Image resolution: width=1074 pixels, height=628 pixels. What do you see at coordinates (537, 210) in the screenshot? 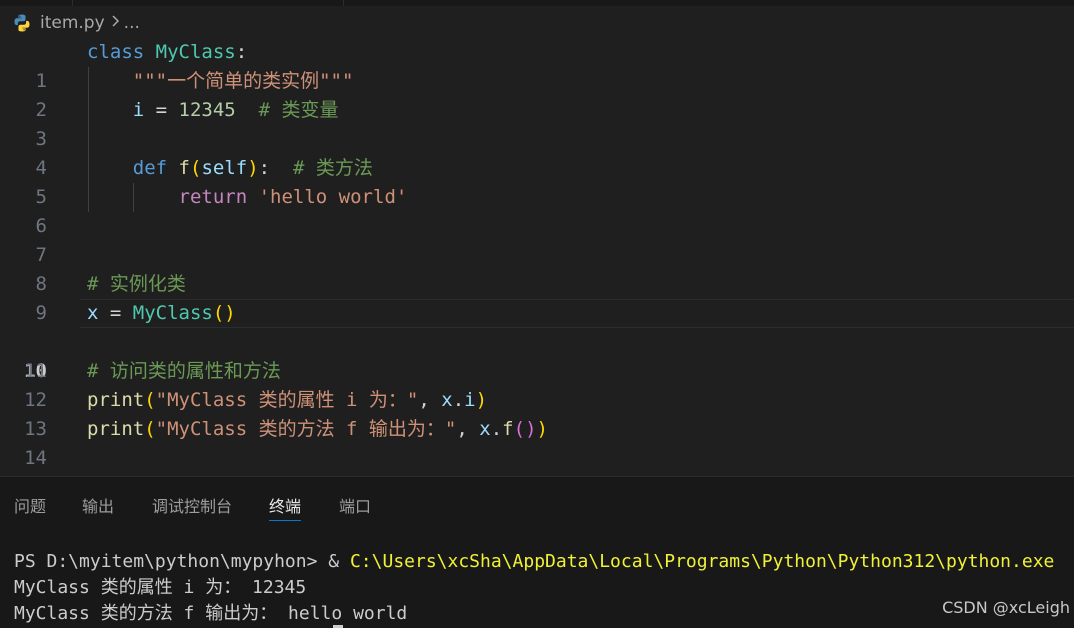
I see `code-line: 6 return 'hello world'` at bounding box center [537, 210].